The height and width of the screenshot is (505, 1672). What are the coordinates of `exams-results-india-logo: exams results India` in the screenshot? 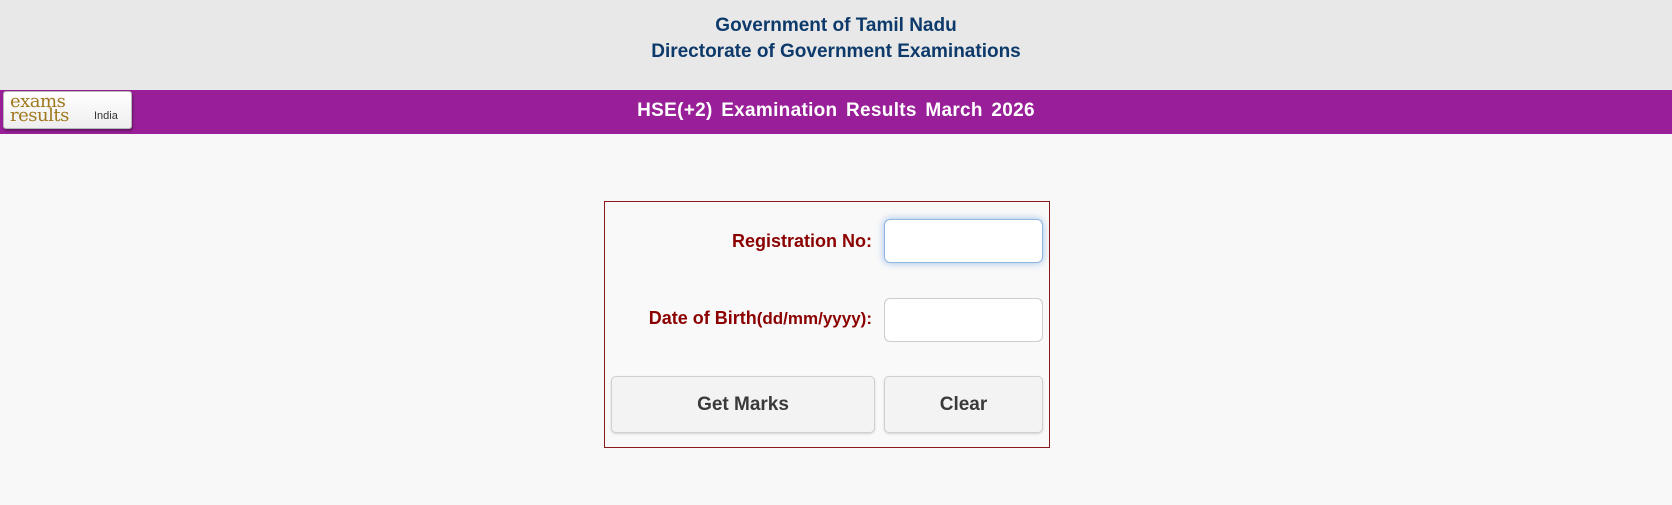 It's located at (67, 110).